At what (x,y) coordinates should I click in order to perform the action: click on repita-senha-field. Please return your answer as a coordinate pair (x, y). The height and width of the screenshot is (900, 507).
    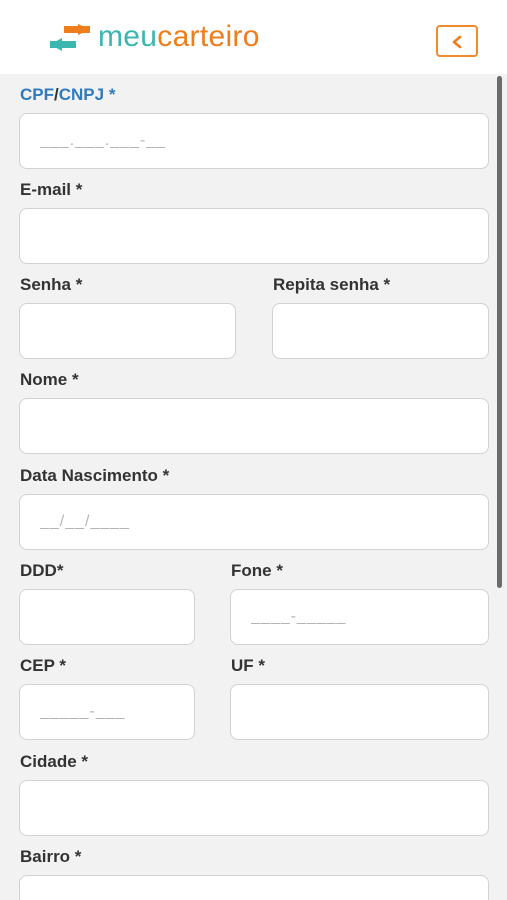
    Looking at the image, I should click on (380, 331).